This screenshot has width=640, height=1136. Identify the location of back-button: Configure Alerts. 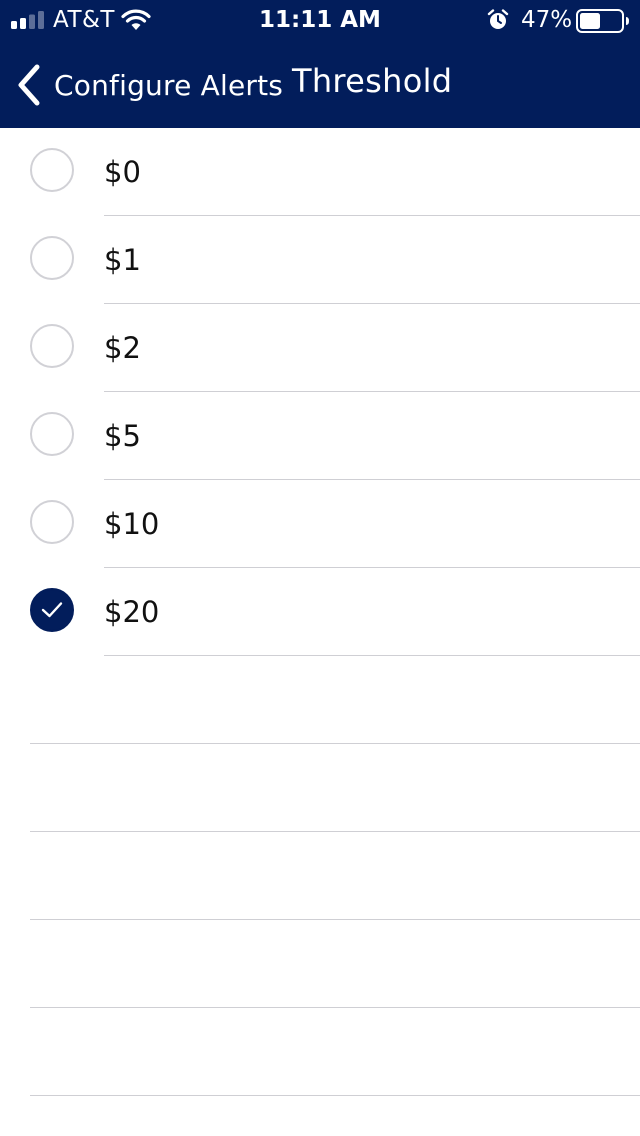
(148, 85).